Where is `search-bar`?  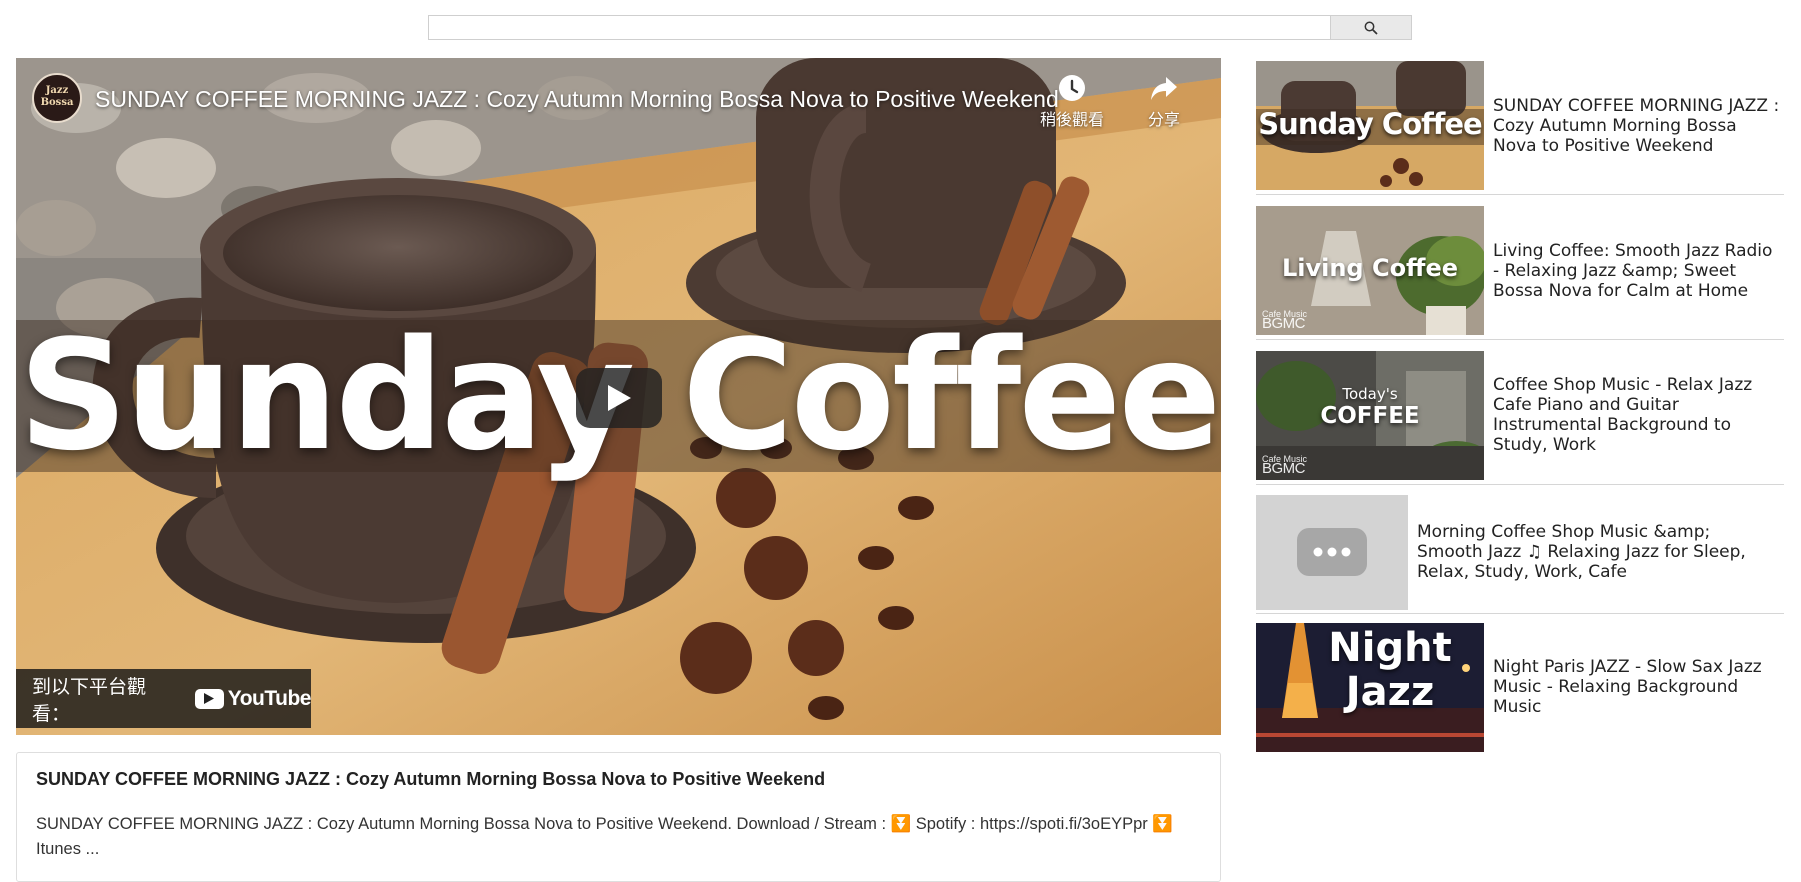 search-bar is located at coordinates (920, 27).